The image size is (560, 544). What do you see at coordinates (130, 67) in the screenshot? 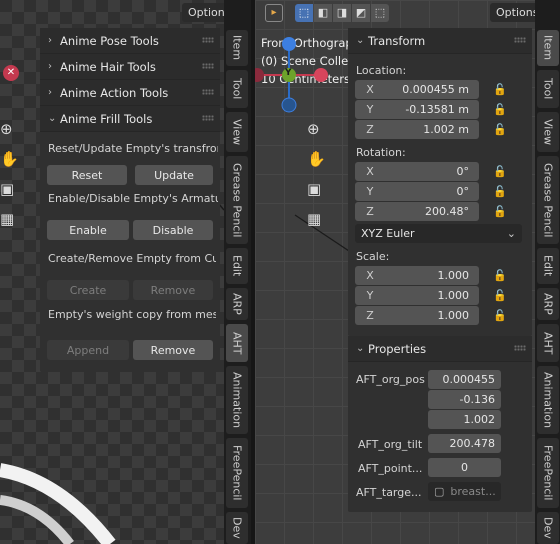
I see `panel-anime-hair-tools: › Anime Hair Tools` at bounding box center [130, 67].